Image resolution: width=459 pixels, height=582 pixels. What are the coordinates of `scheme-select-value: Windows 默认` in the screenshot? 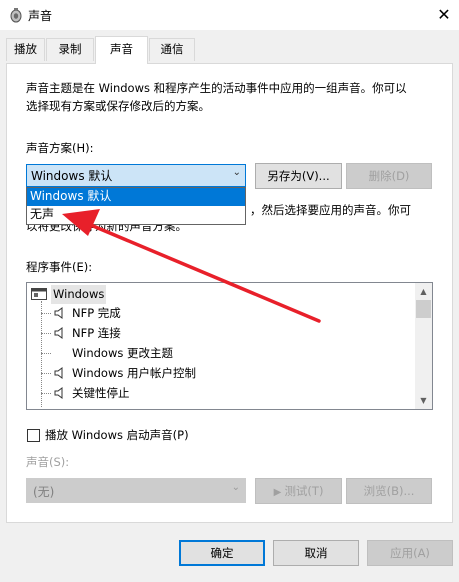 It's located at (72, 176).